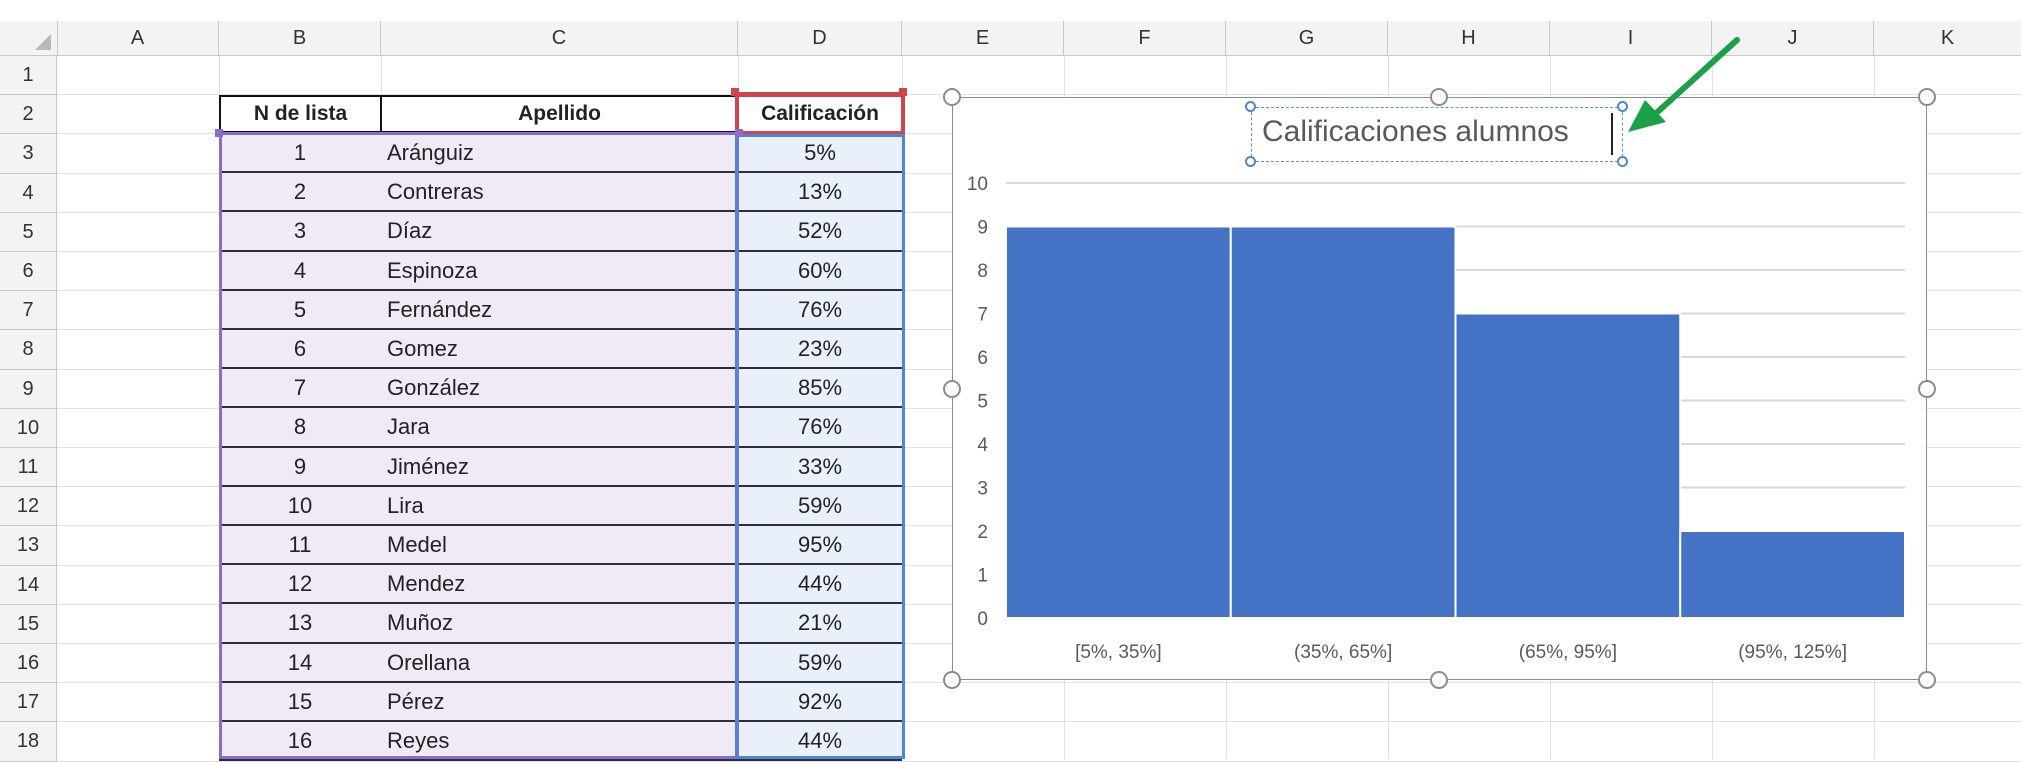 This screenshot has height=762, width=2021. Describe the element at coordinates (28, 507) in the screenshot. I see `row-header-12: 12` at that location.